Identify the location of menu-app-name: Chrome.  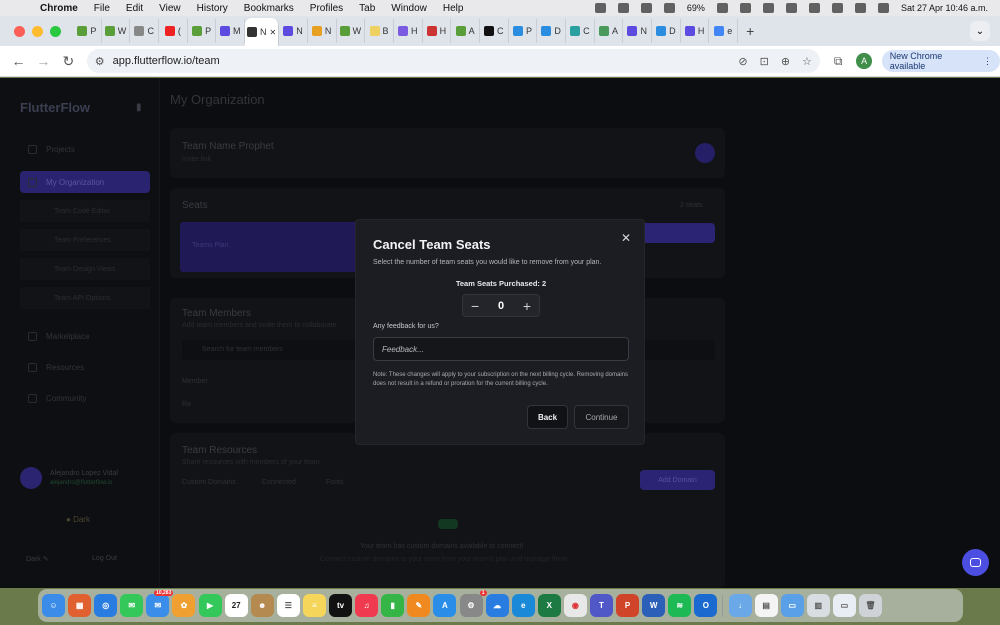
(59, 8).